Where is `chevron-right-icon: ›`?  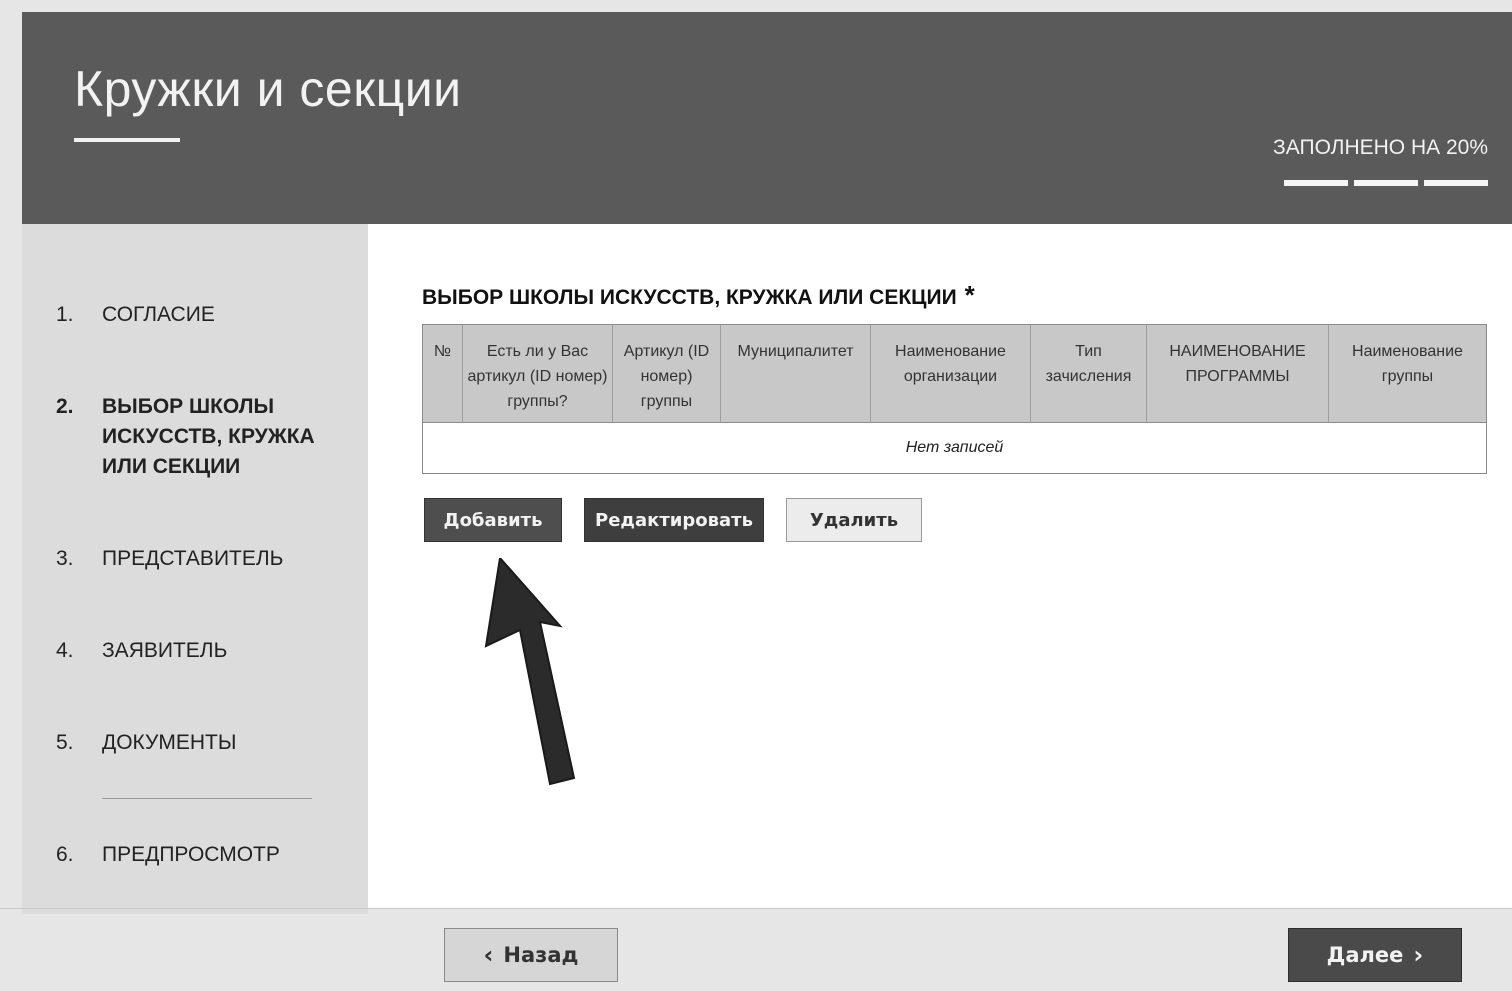
chevron-right-icon: › is located at coordinates (1418, 955).